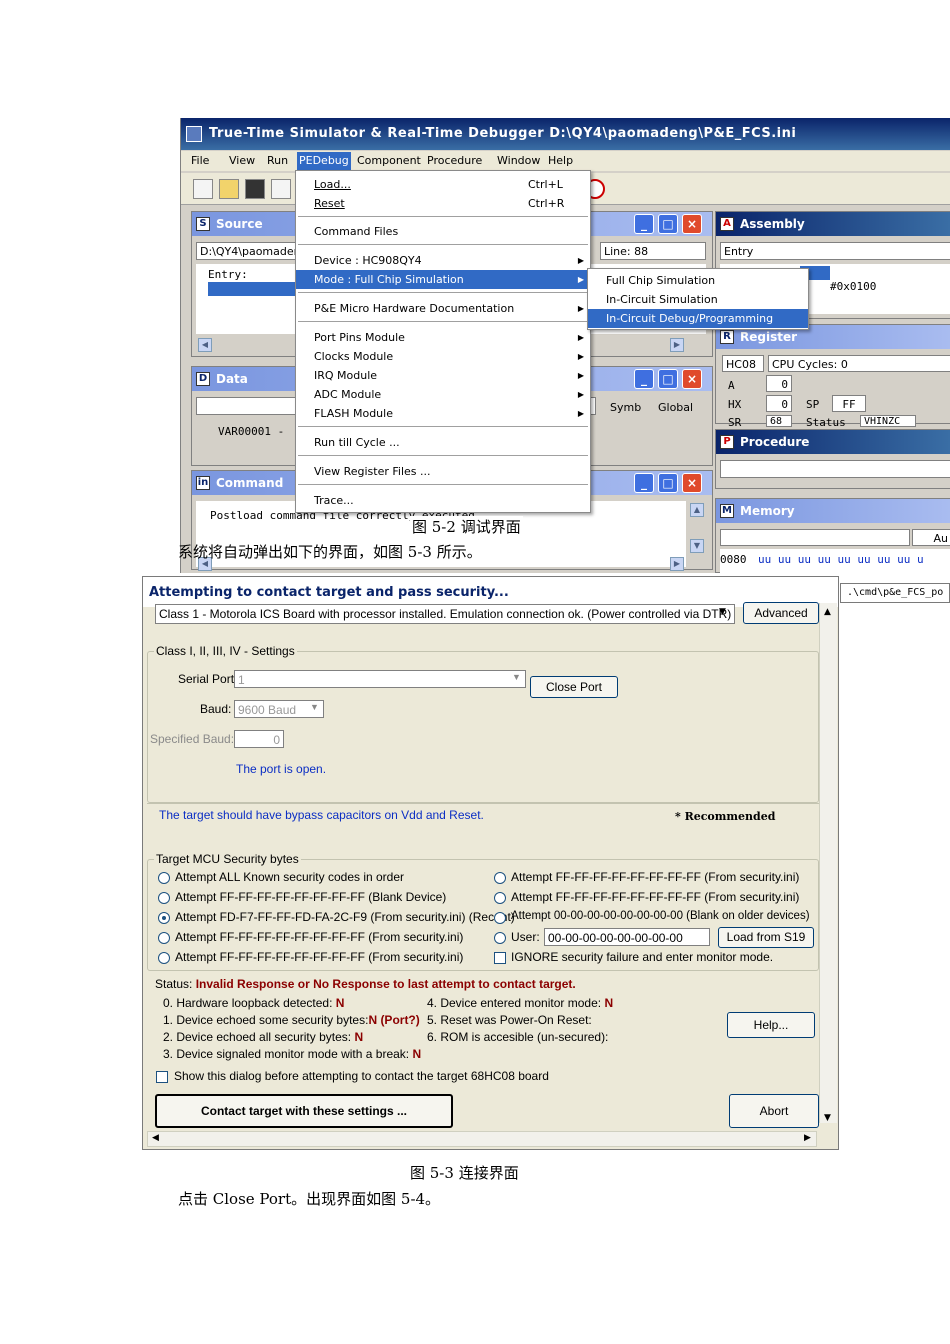 This screenshot has width=950, height=1344. What do you see at coordinates (774, 1111) in the screenshot?
I see `abort-button: Abort` at bounding box center [774, 1111].